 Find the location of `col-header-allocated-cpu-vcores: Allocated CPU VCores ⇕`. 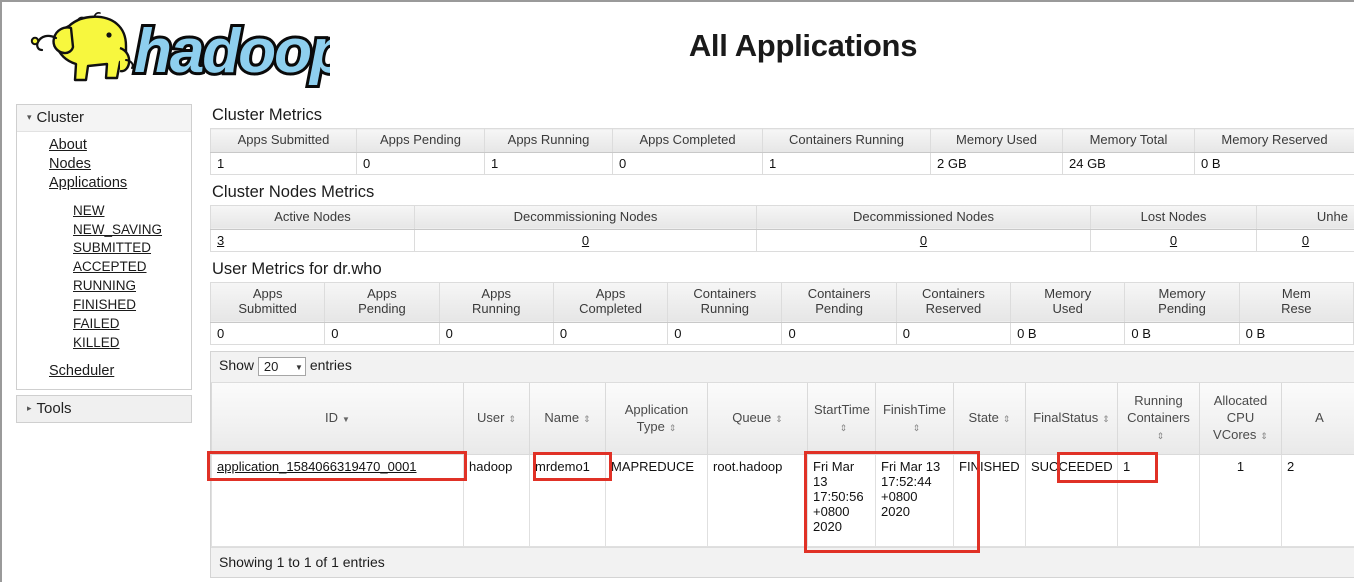

col-header-allocated-cpu-vcores: Allocated CPU VCores ⇕ is located at coordinates (1240, 419).